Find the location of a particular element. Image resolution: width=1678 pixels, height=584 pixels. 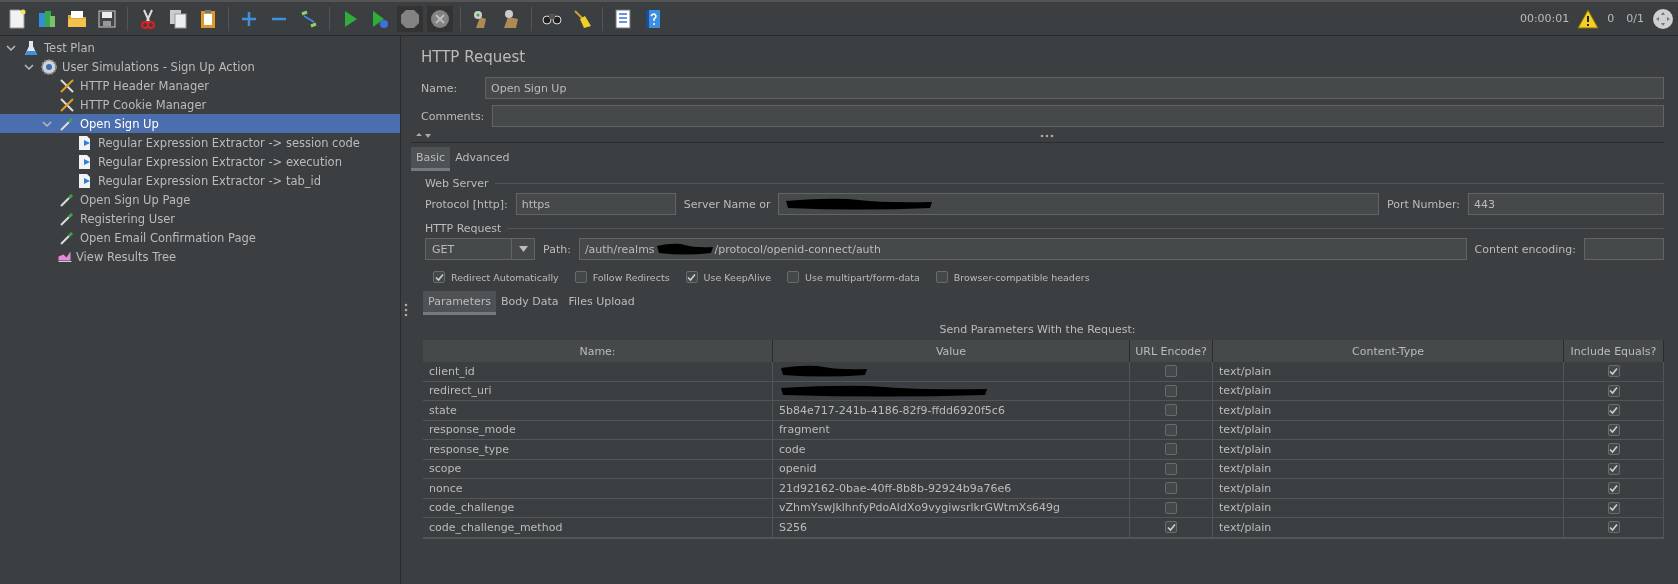

tab: Body Data is located at coordinates (529, 303).